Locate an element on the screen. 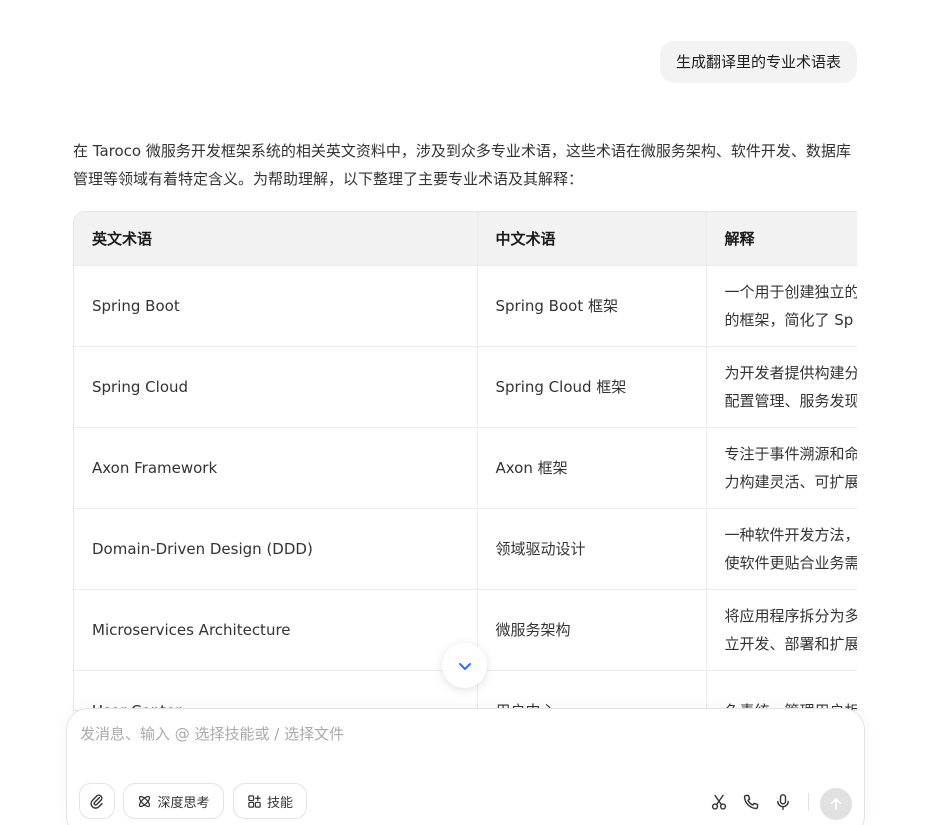 The width and height of the screenshot is (939, 825). deep-think-button: 深度思考 is located at coordinates (173, 801).